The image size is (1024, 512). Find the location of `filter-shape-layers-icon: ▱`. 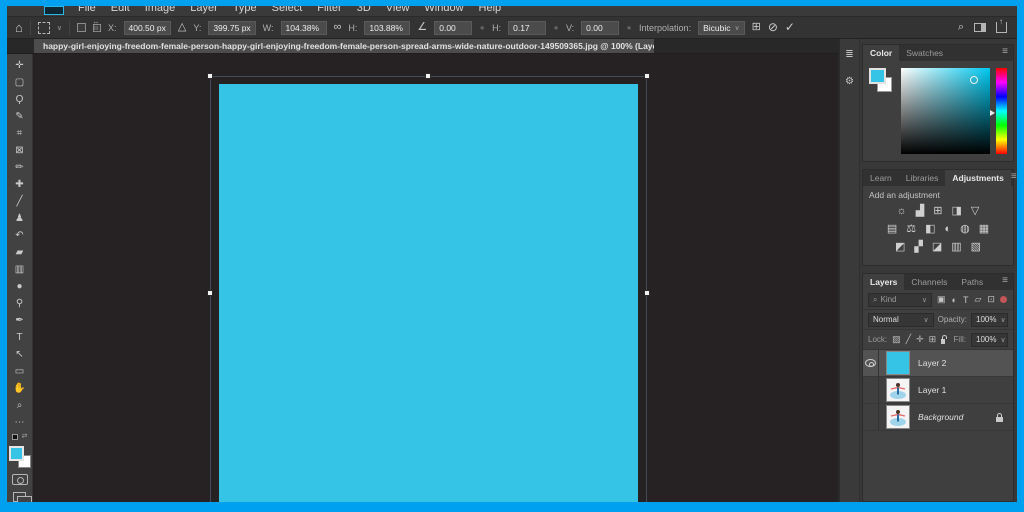

filter-shape-layers-icon: ▱ is located at coordinates (977, 299).